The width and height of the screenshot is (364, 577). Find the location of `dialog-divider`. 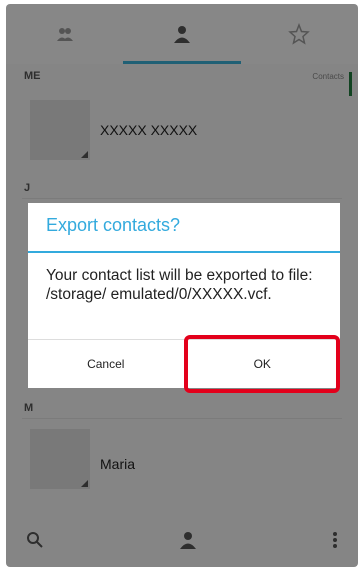

dialog-divider is located at coordinates (184, 252).